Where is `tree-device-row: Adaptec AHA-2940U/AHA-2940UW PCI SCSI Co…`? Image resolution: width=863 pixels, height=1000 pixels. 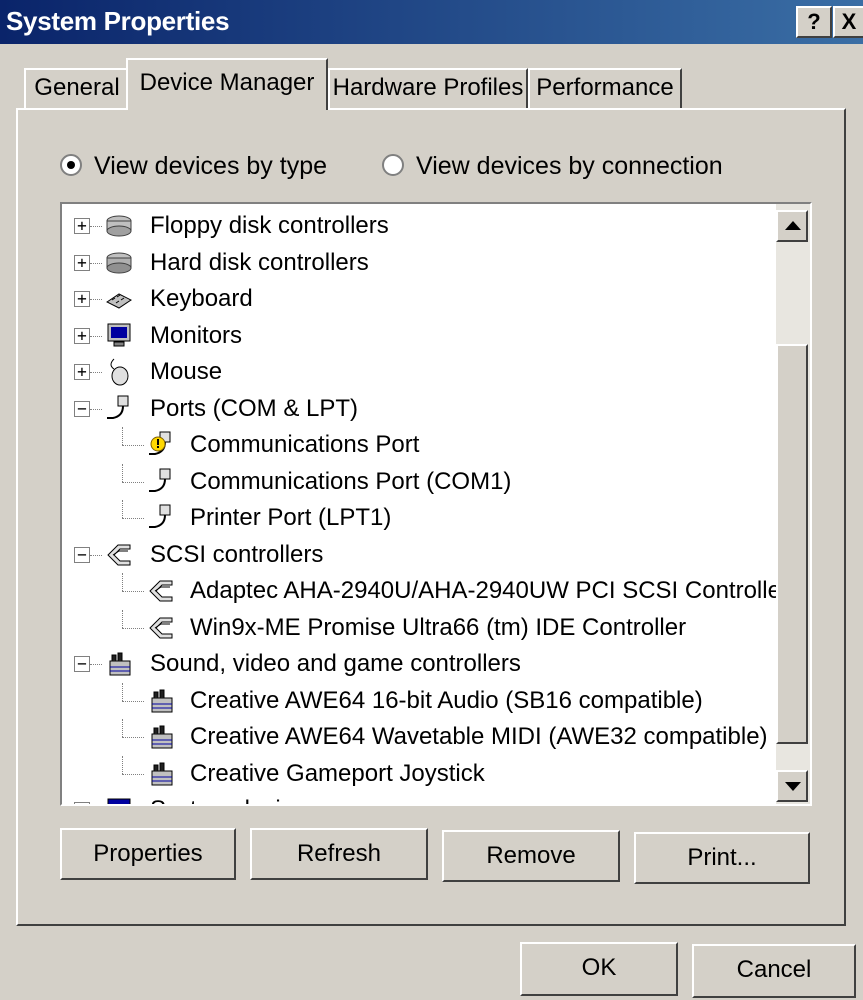
tree-device-row: Adaptec AHA-2940U/AHA-2940UW PCI SCSI Co… is located at coordinates (425, 591).